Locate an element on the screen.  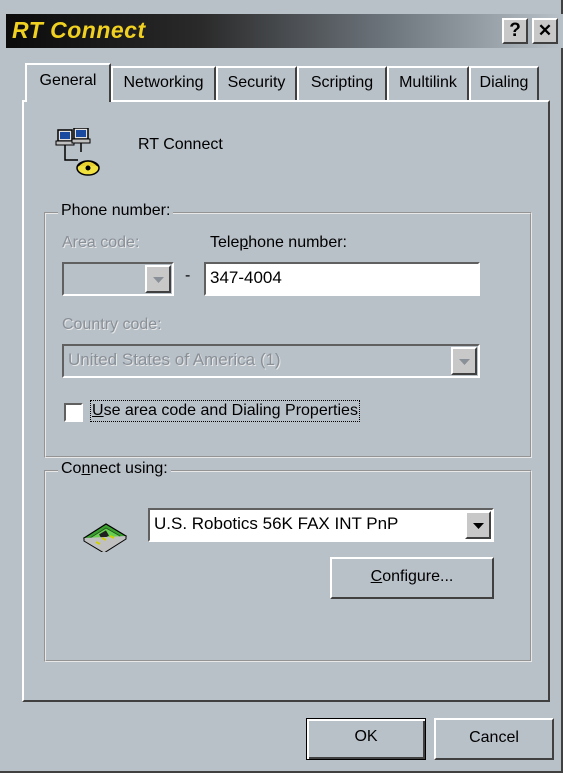
device-select: U.S. Robotics 56K FAX INT PnP is located at coordinates (321, 525).